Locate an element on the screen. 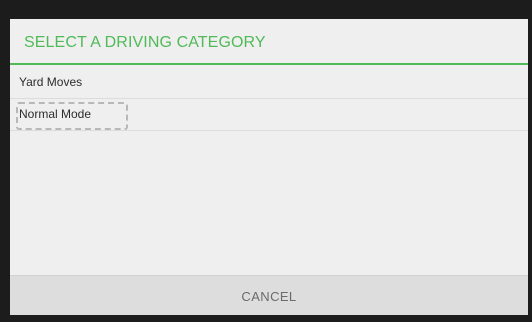 Image resolution: width=532 pixels, height=322 pixels. cancel-button: CANCEL is located at coordinates (269, 295).